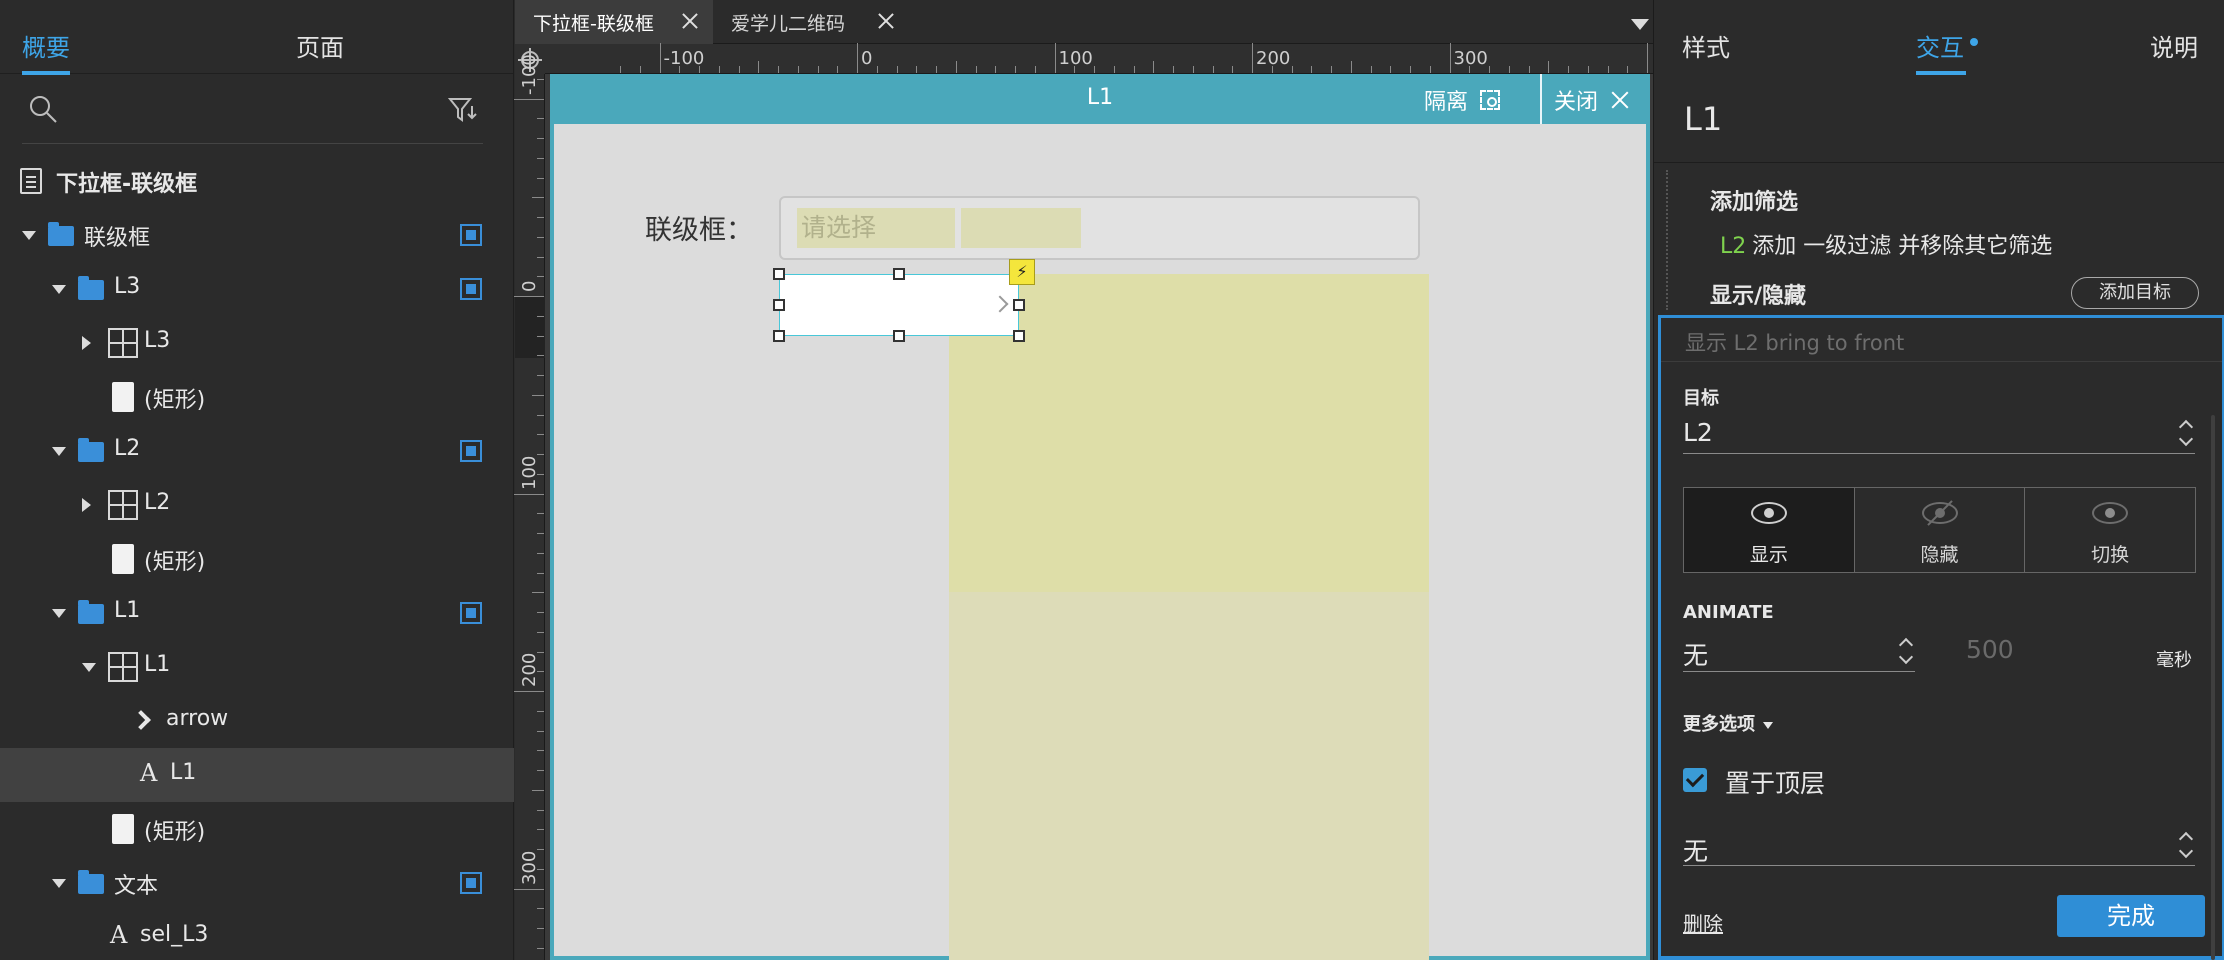 The image size is (2224, 960). I want to click on tree-item: 下拉框-联级框, so click(257, 181).